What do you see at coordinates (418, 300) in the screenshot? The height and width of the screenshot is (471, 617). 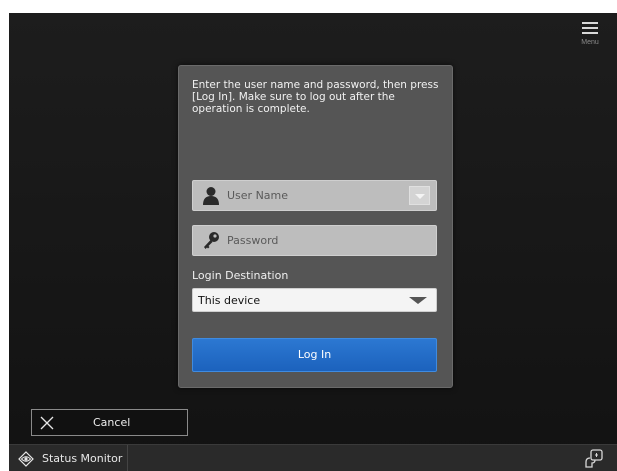 I see `chevron-down-icon` at bounding box center [418, 300].